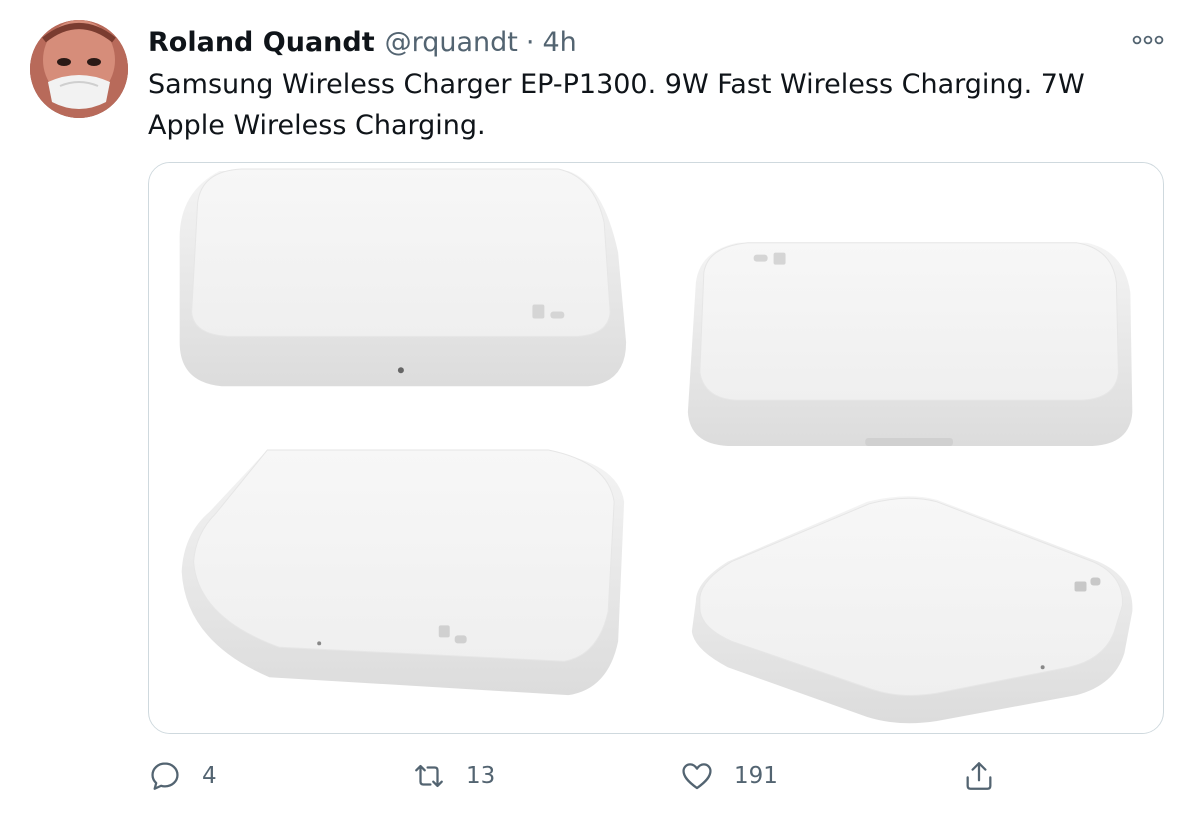 This screenshot has height=815, width=1196. I want to click on more-horizontal-icon, so click(1148, 40).